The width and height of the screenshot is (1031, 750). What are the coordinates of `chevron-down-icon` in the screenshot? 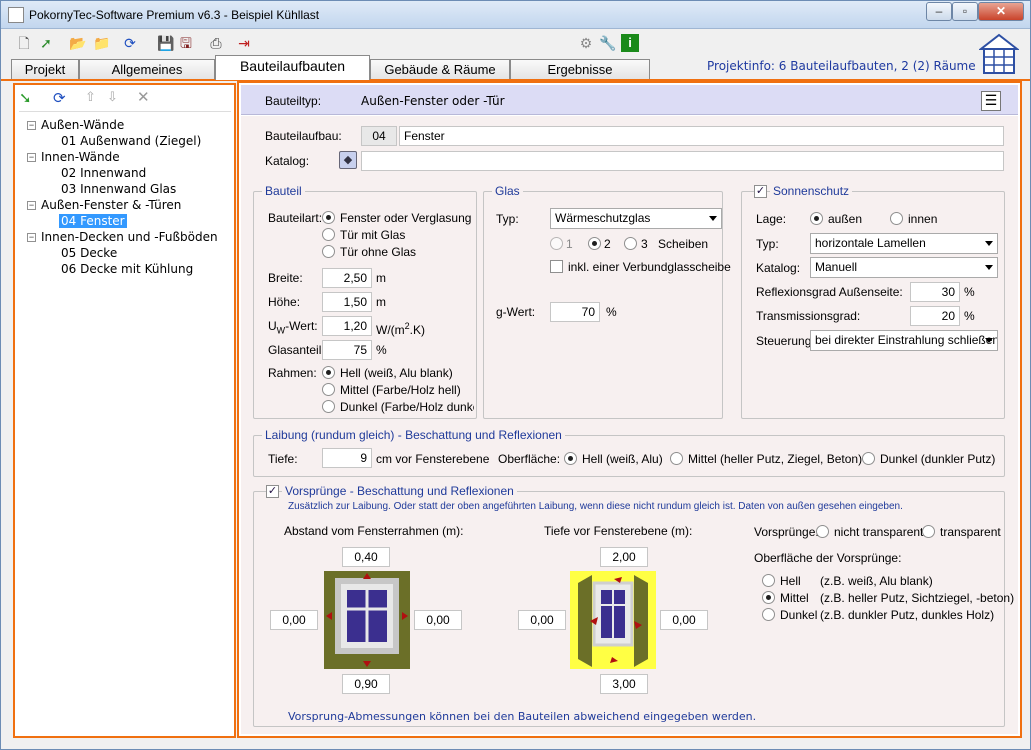 It's located at (989, 340).